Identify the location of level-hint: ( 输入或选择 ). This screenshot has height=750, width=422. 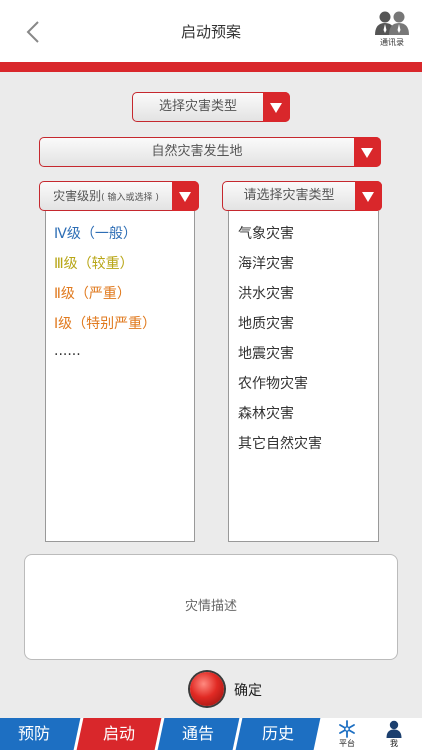
(130, 198).